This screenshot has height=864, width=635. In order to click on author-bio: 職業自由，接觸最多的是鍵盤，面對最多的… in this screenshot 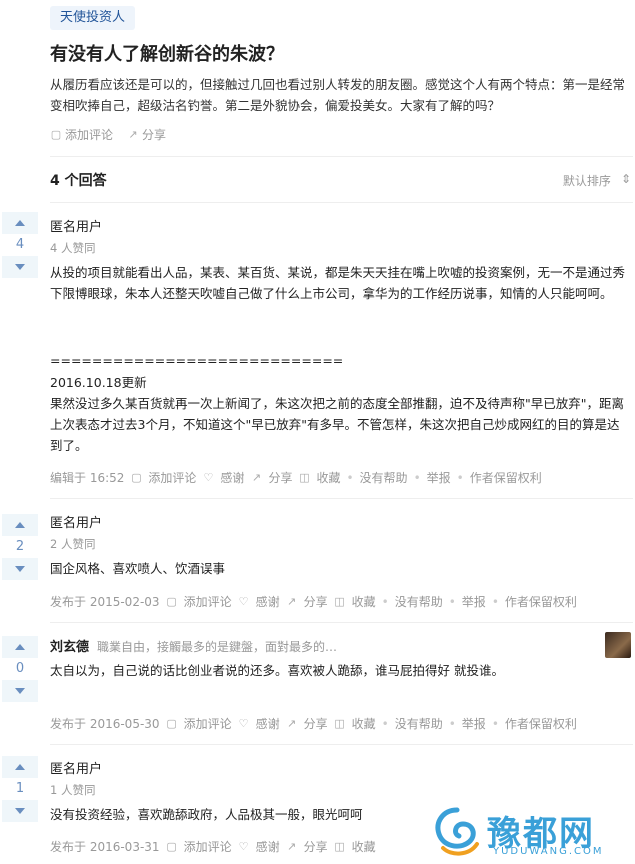, I will do `click(217, 647)`.